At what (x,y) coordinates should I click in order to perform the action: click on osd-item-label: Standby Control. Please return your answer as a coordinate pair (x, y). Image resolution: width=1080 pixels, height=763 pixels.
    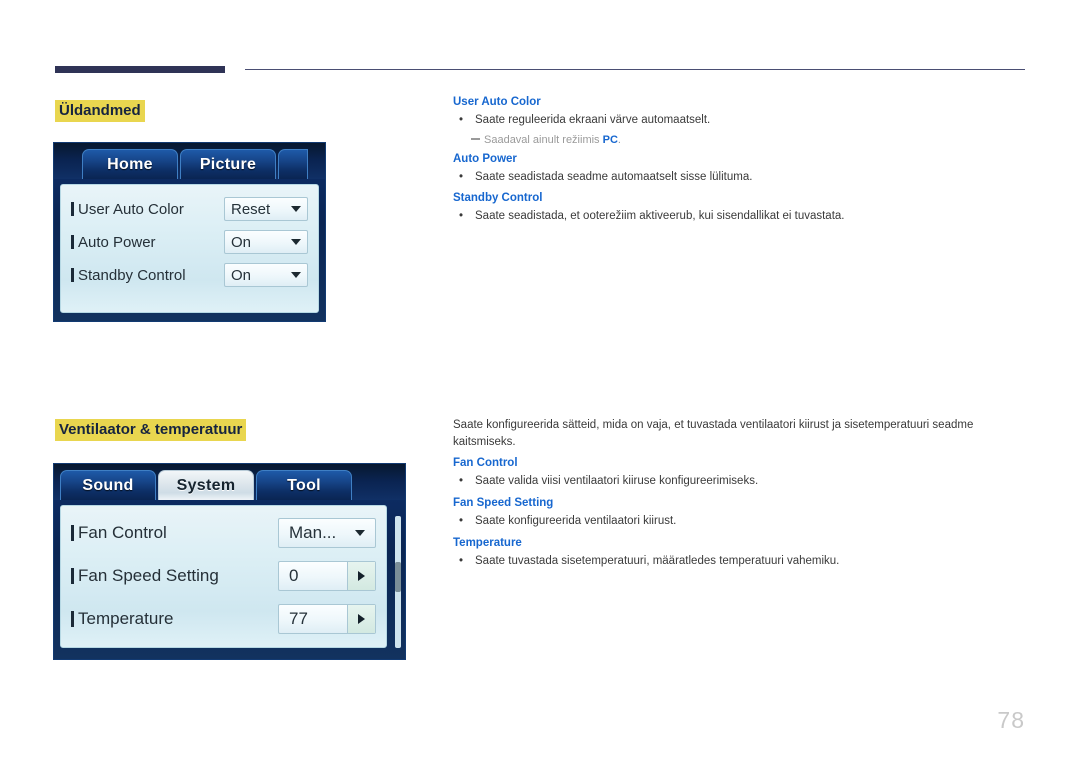
    Looking at the image, I should click on (132, 275).